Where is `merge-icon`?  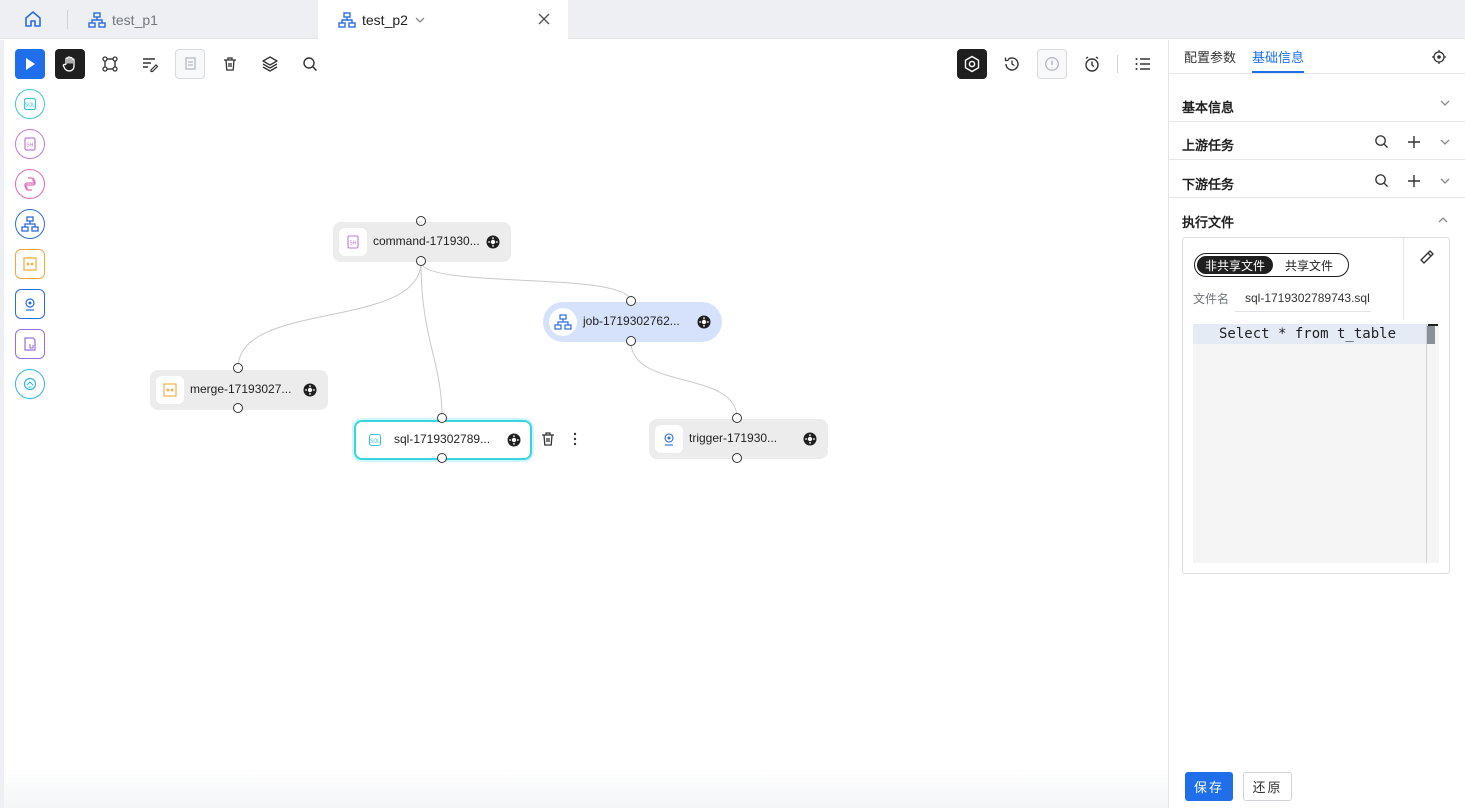 merge-icon is located at coordinates (170, 390).